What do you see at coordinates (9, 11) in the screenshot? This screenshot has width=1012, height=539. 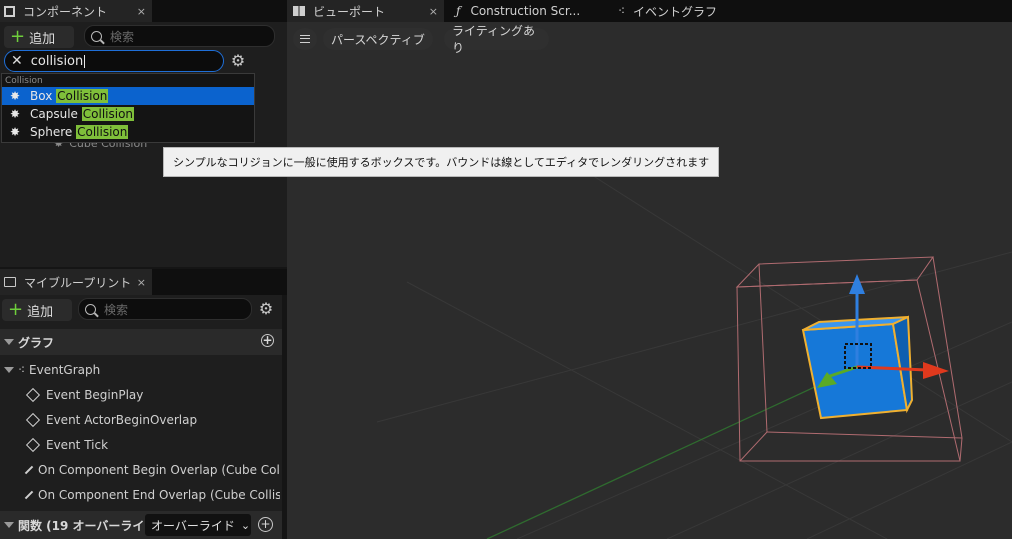 I see `component-icon` at bounding box center [9, 11].